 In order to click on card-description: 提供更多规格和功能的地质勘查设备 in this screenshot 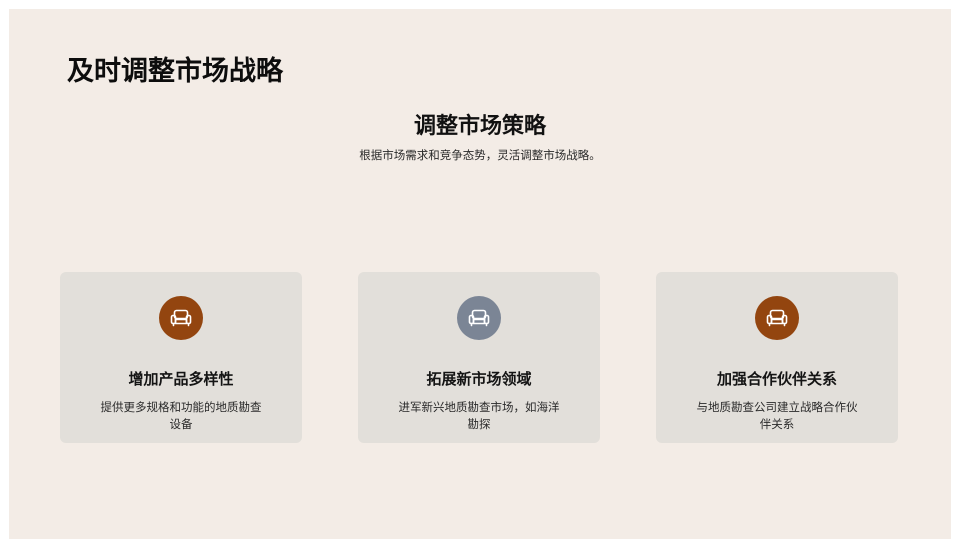, I will do `click(181, 415)`.